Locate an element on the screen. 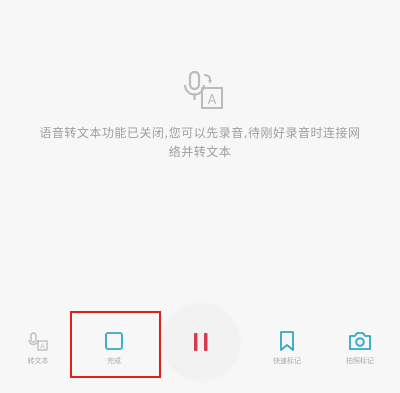 The height and width of the screenshot is (393, 400). pause-button is located at coordinates (201, 342).